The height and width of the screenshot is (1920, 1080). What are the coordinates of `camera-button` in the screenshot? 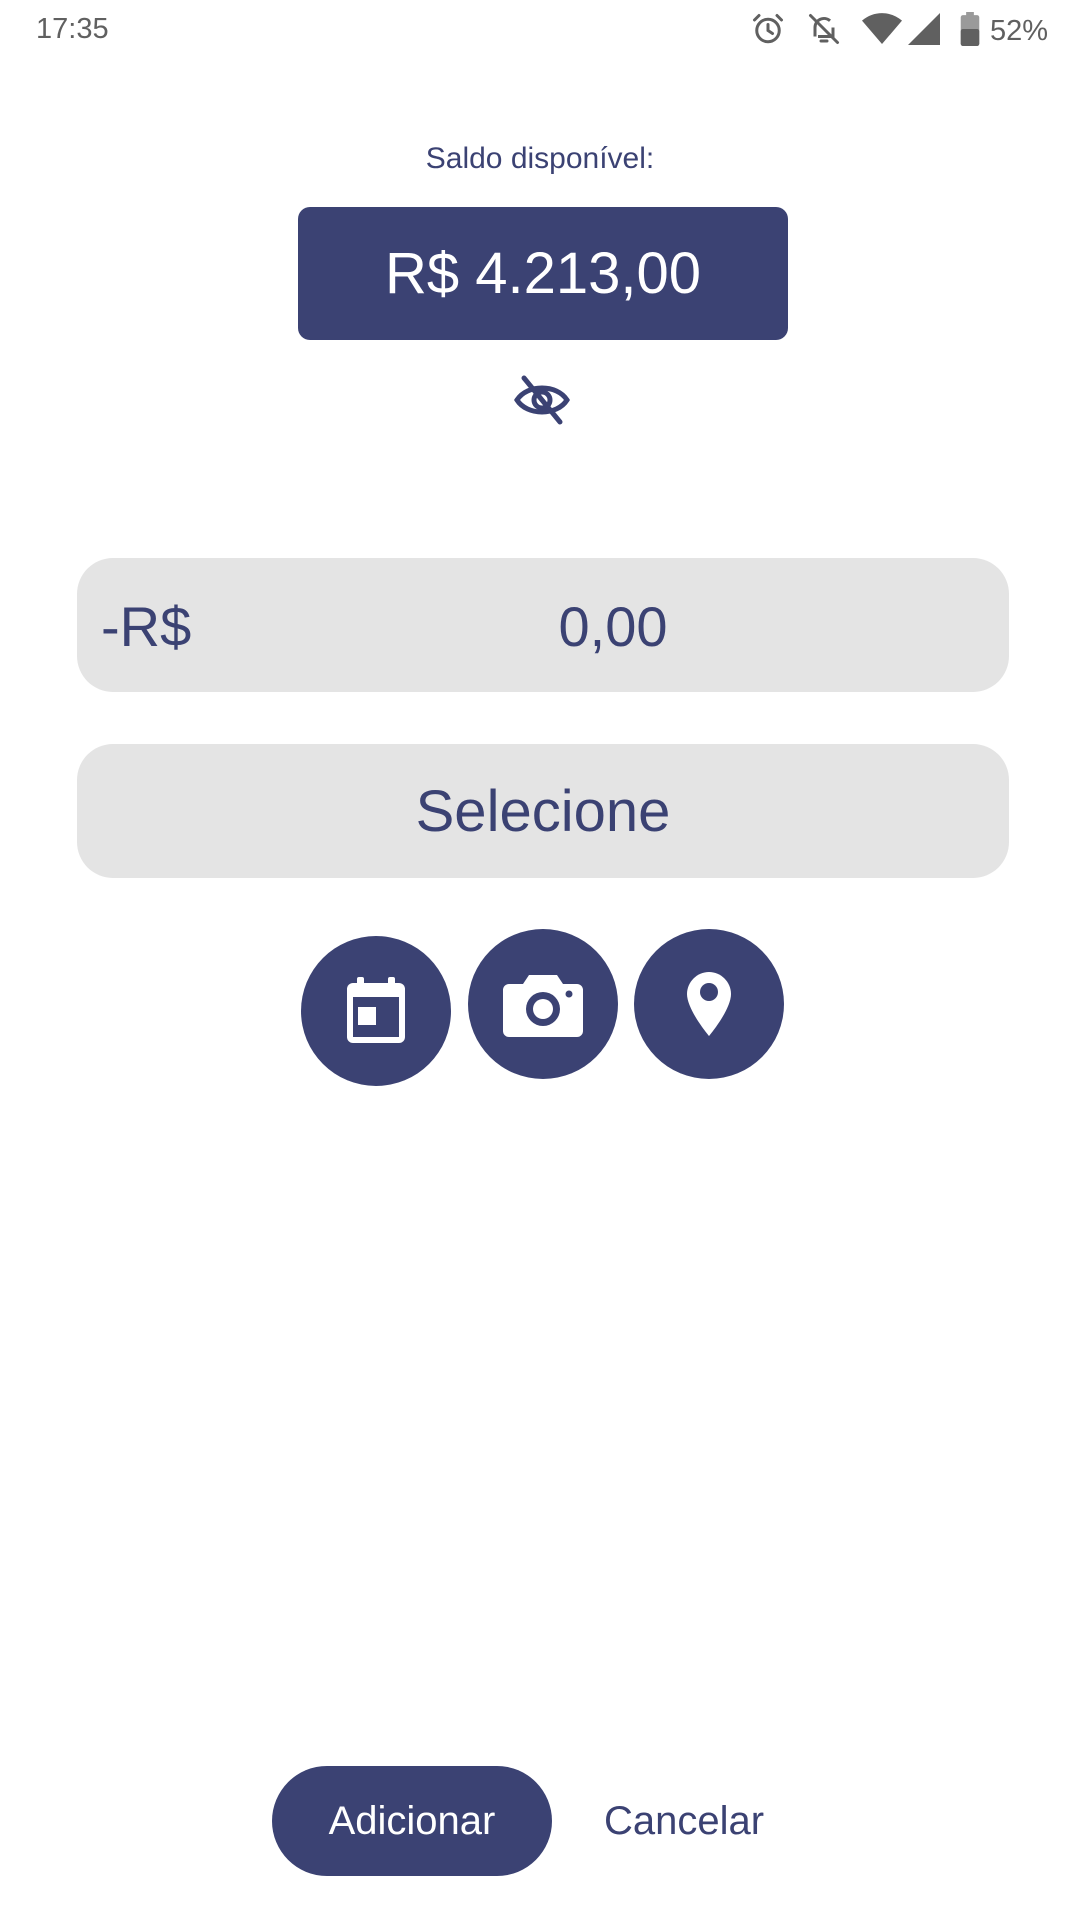 It's located at (543, 1004).